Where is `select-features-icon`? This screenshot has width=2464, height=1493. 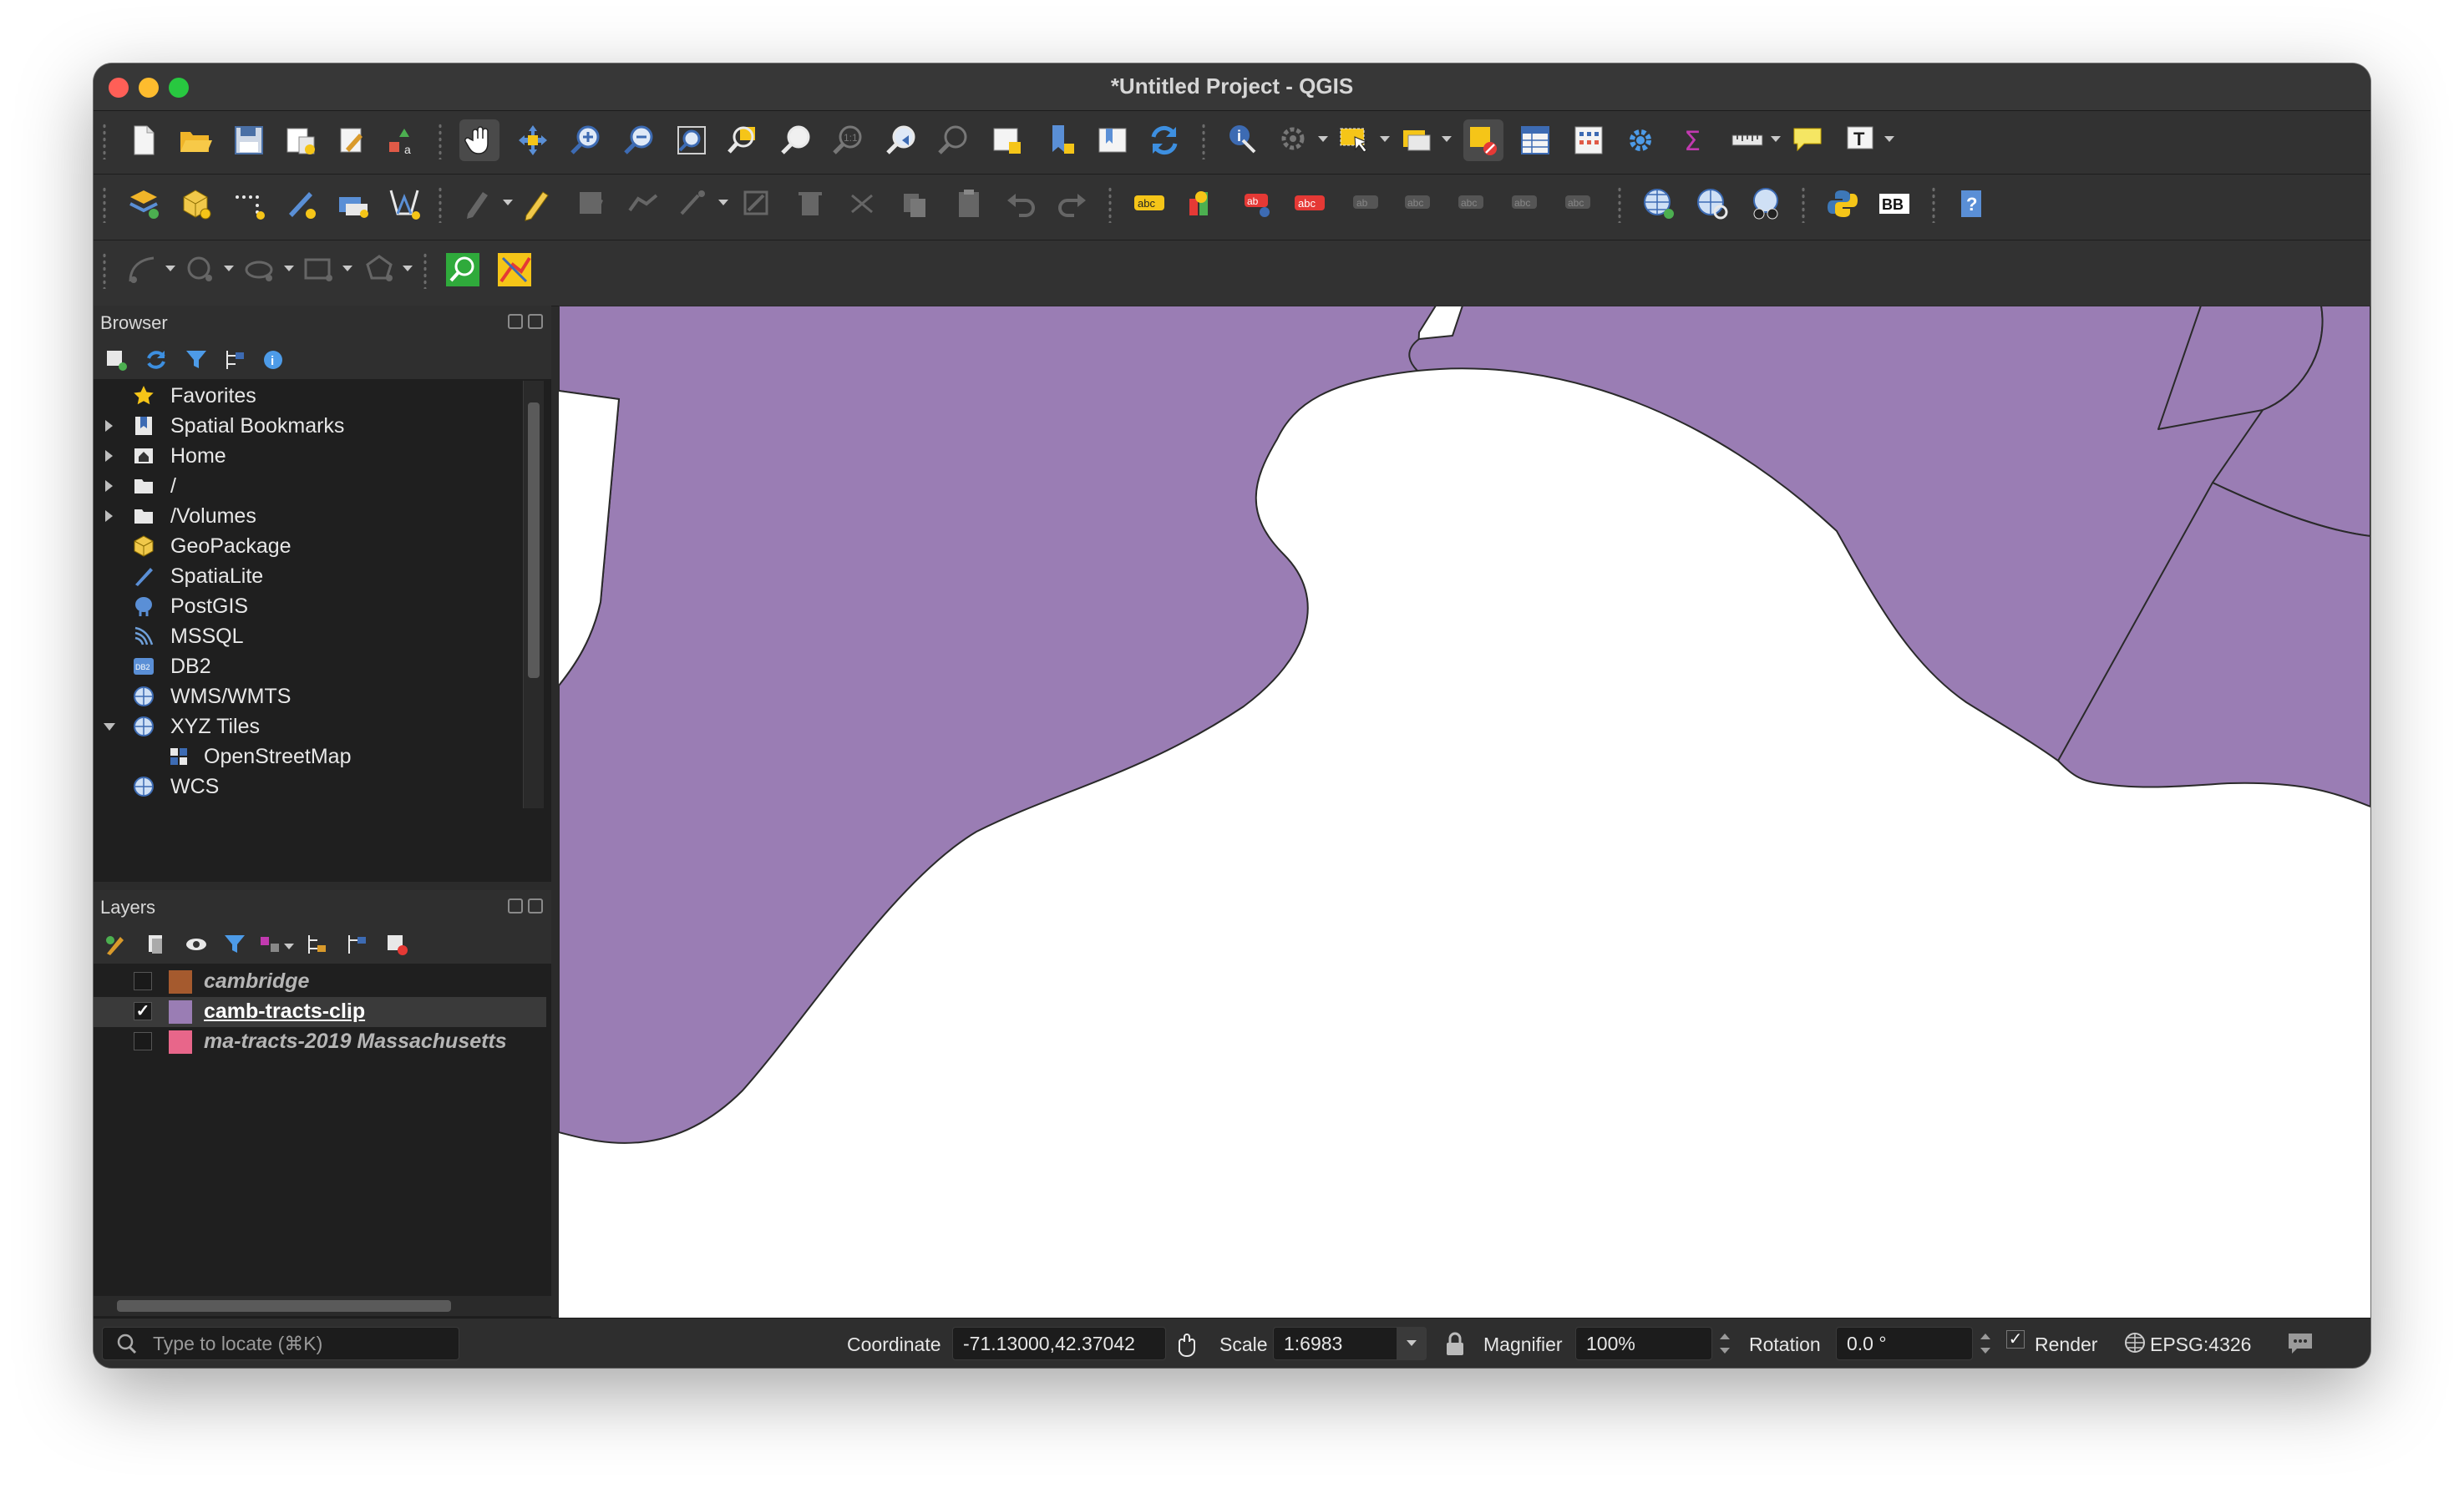 select-features-icon is located at coordinates (1355, 140).